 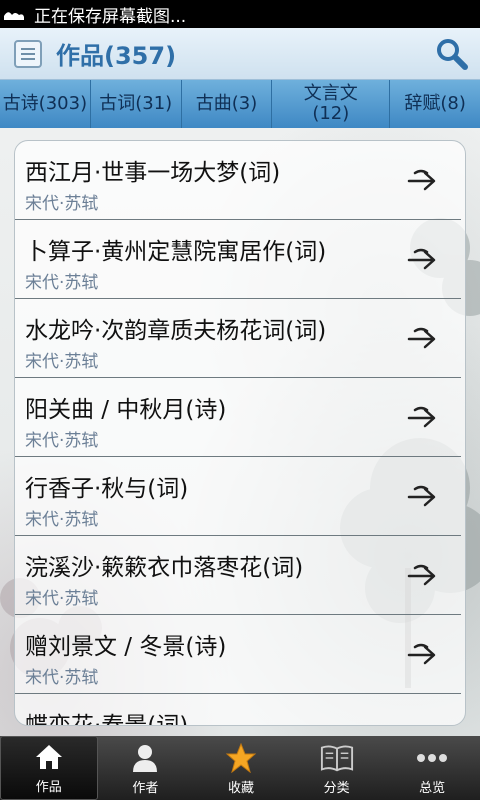 What do you see at coordinates (107, 719) in the screenshot?
I see `work-title: 蝶恋花·春景(词)` at bounding box center [107, 719].